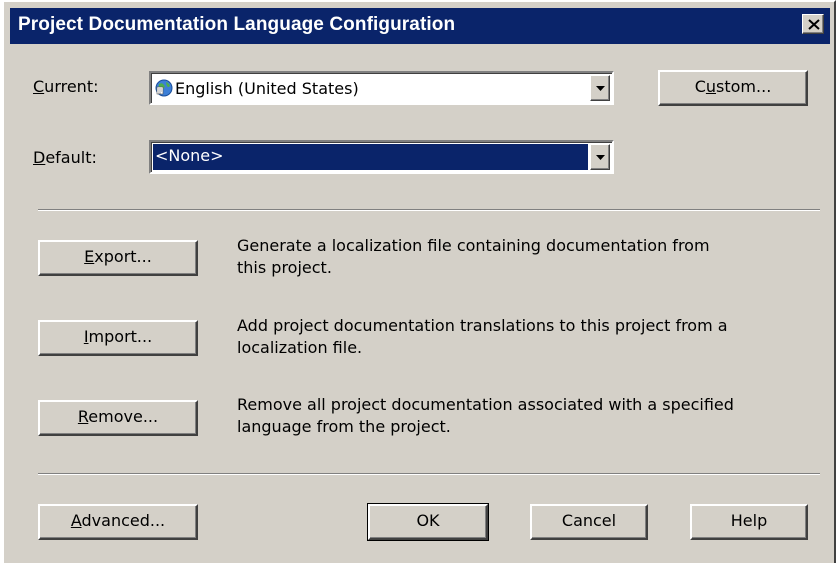  What do you see at coordinates (164, 88) in the screenshot?
I see `globe-language-icon` at bounding box center [164, 88].